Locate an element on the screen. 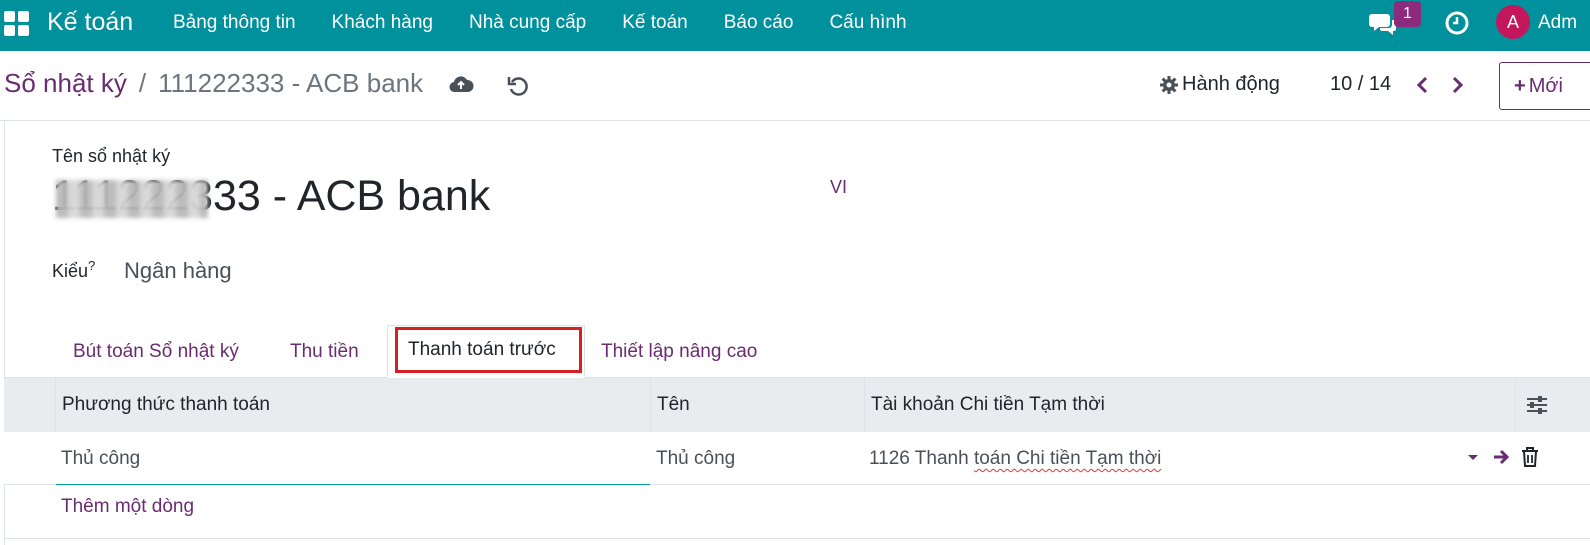 Image resolution: width=1590 pixels, height=545 pixels. new-button-label: Mới is located at coordinates (1545, 86).